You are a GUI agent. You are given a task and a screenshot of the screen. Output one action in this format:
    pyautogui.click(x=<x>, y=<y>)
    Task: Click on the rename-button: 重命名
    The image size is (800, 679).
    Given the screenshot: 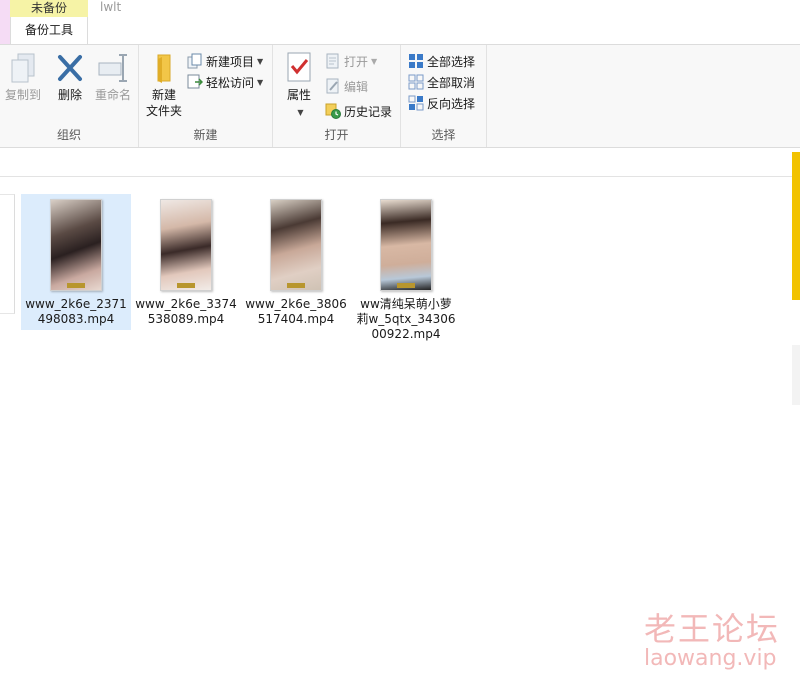 What is the action you would take?
    pyautogui.click(x=113, y=77)
    